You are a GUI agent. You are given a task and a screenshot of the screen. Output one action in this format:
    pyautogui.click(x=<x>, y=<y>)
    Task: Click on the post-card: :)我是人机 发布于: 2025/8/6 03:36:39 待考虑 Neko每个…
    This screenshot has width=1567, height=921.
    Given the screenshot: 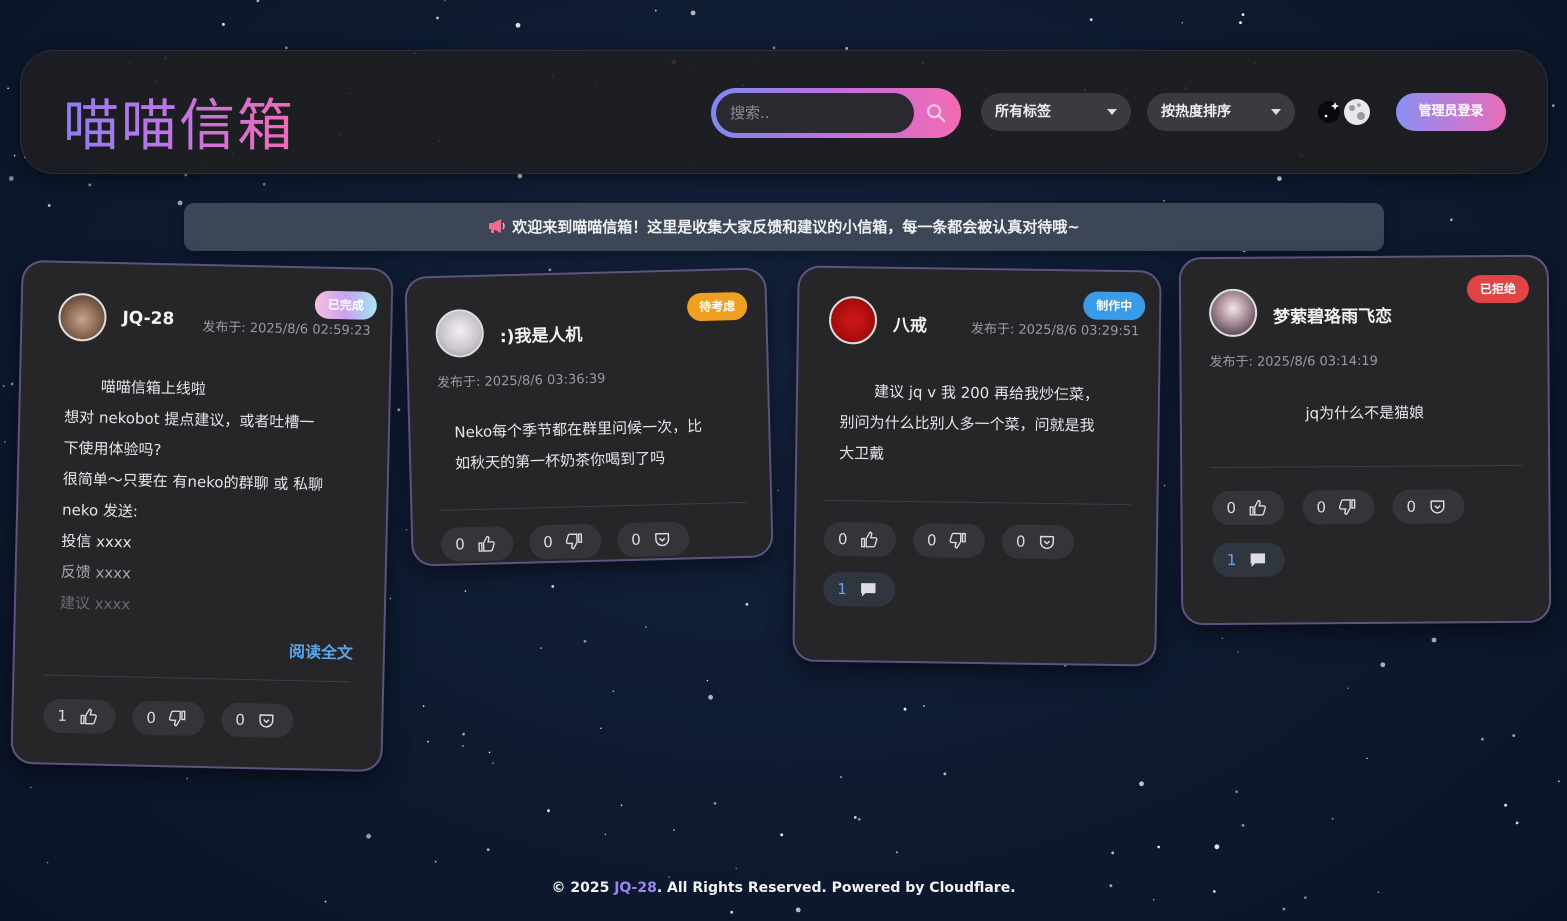 What is the action you would take?
    pyautogui.click(x=589, y=417)
    